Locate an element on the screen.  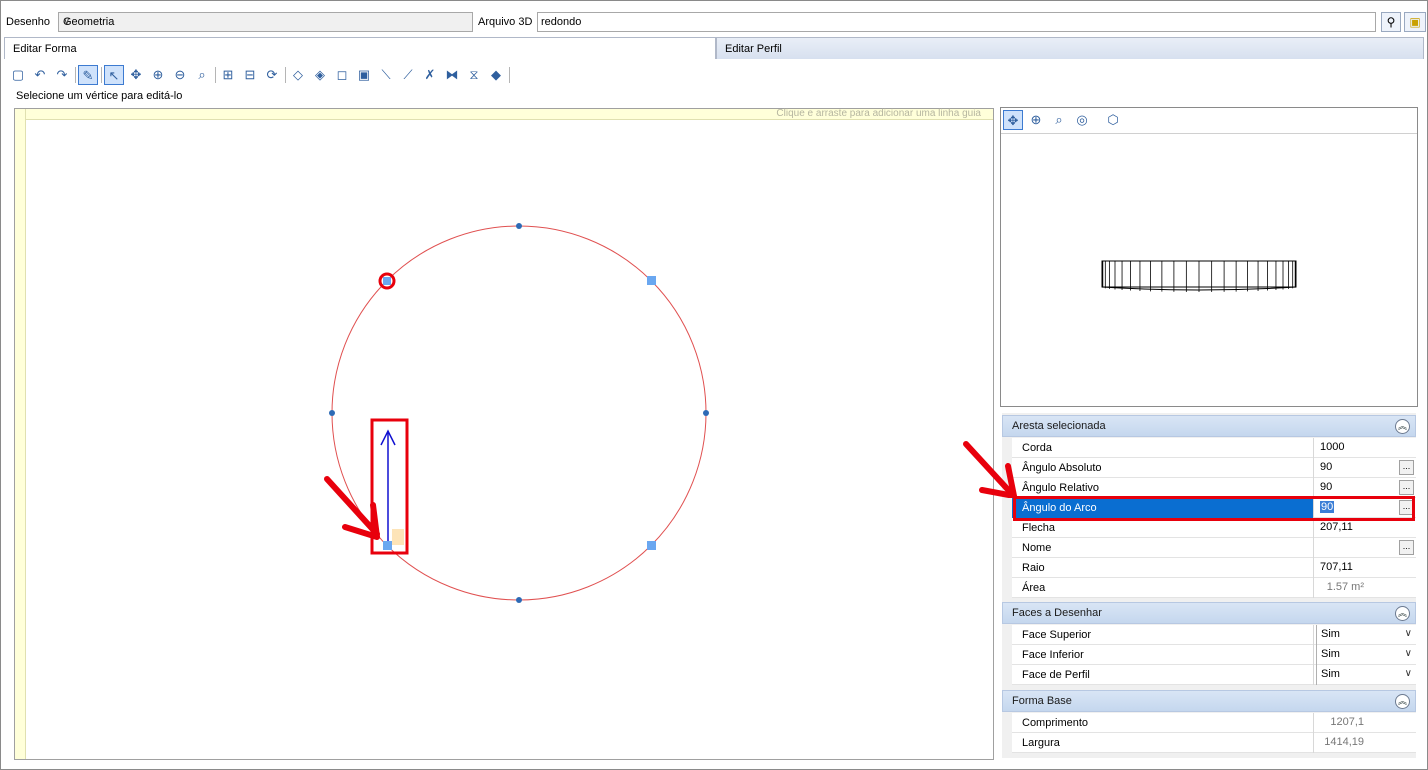
mirror-icon: ⧓ is located at coordinates (452, 75).